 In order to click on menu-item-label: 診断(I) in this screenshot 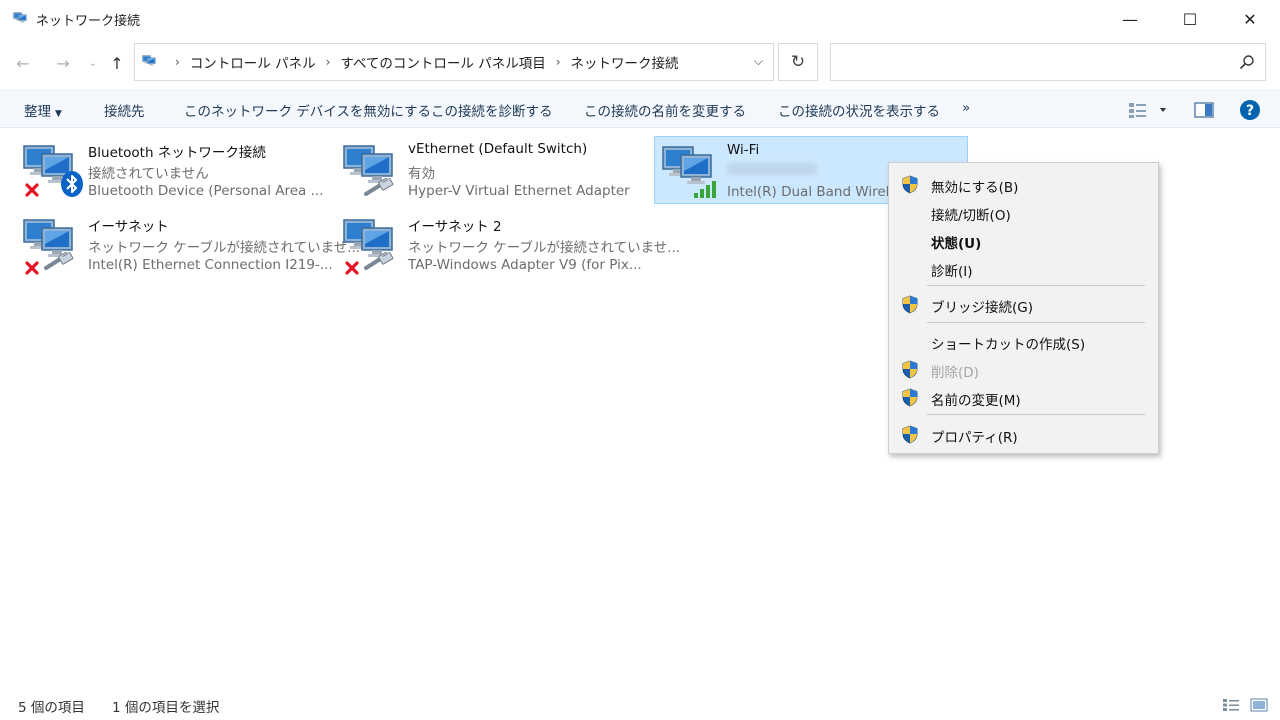, I will do `click(952, 272)`.